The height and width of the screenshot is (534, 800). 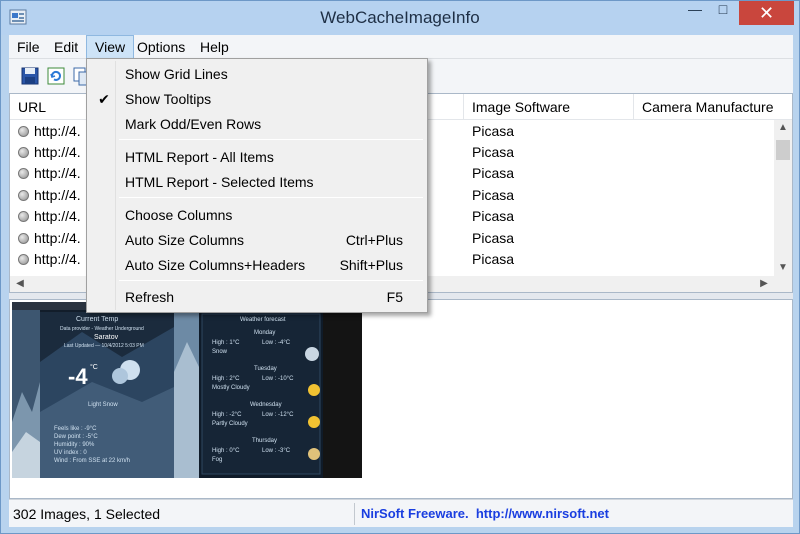 What do you see at coordinates (70, 453) in the screenshot?
I see `preview-detail: UV index : 0` at bounding box center [70, 453].